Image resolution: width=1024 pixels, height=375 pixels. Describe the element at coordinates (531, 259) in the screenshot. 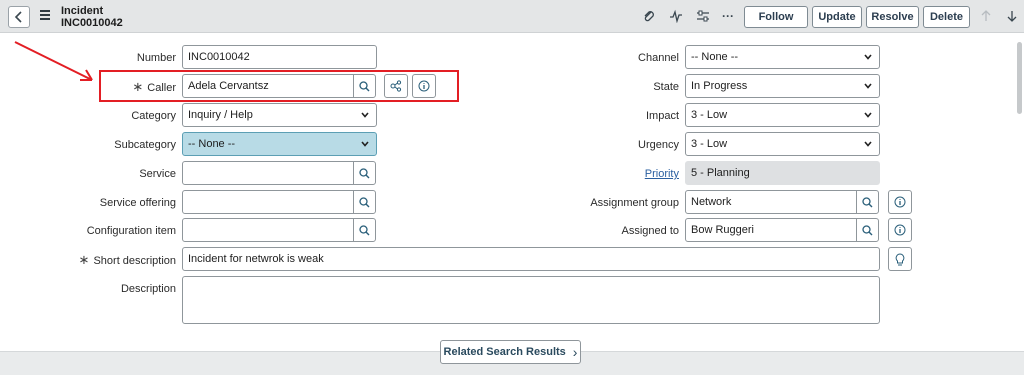

I see `short-description-field: Incident for netwrok is weak` at that location.